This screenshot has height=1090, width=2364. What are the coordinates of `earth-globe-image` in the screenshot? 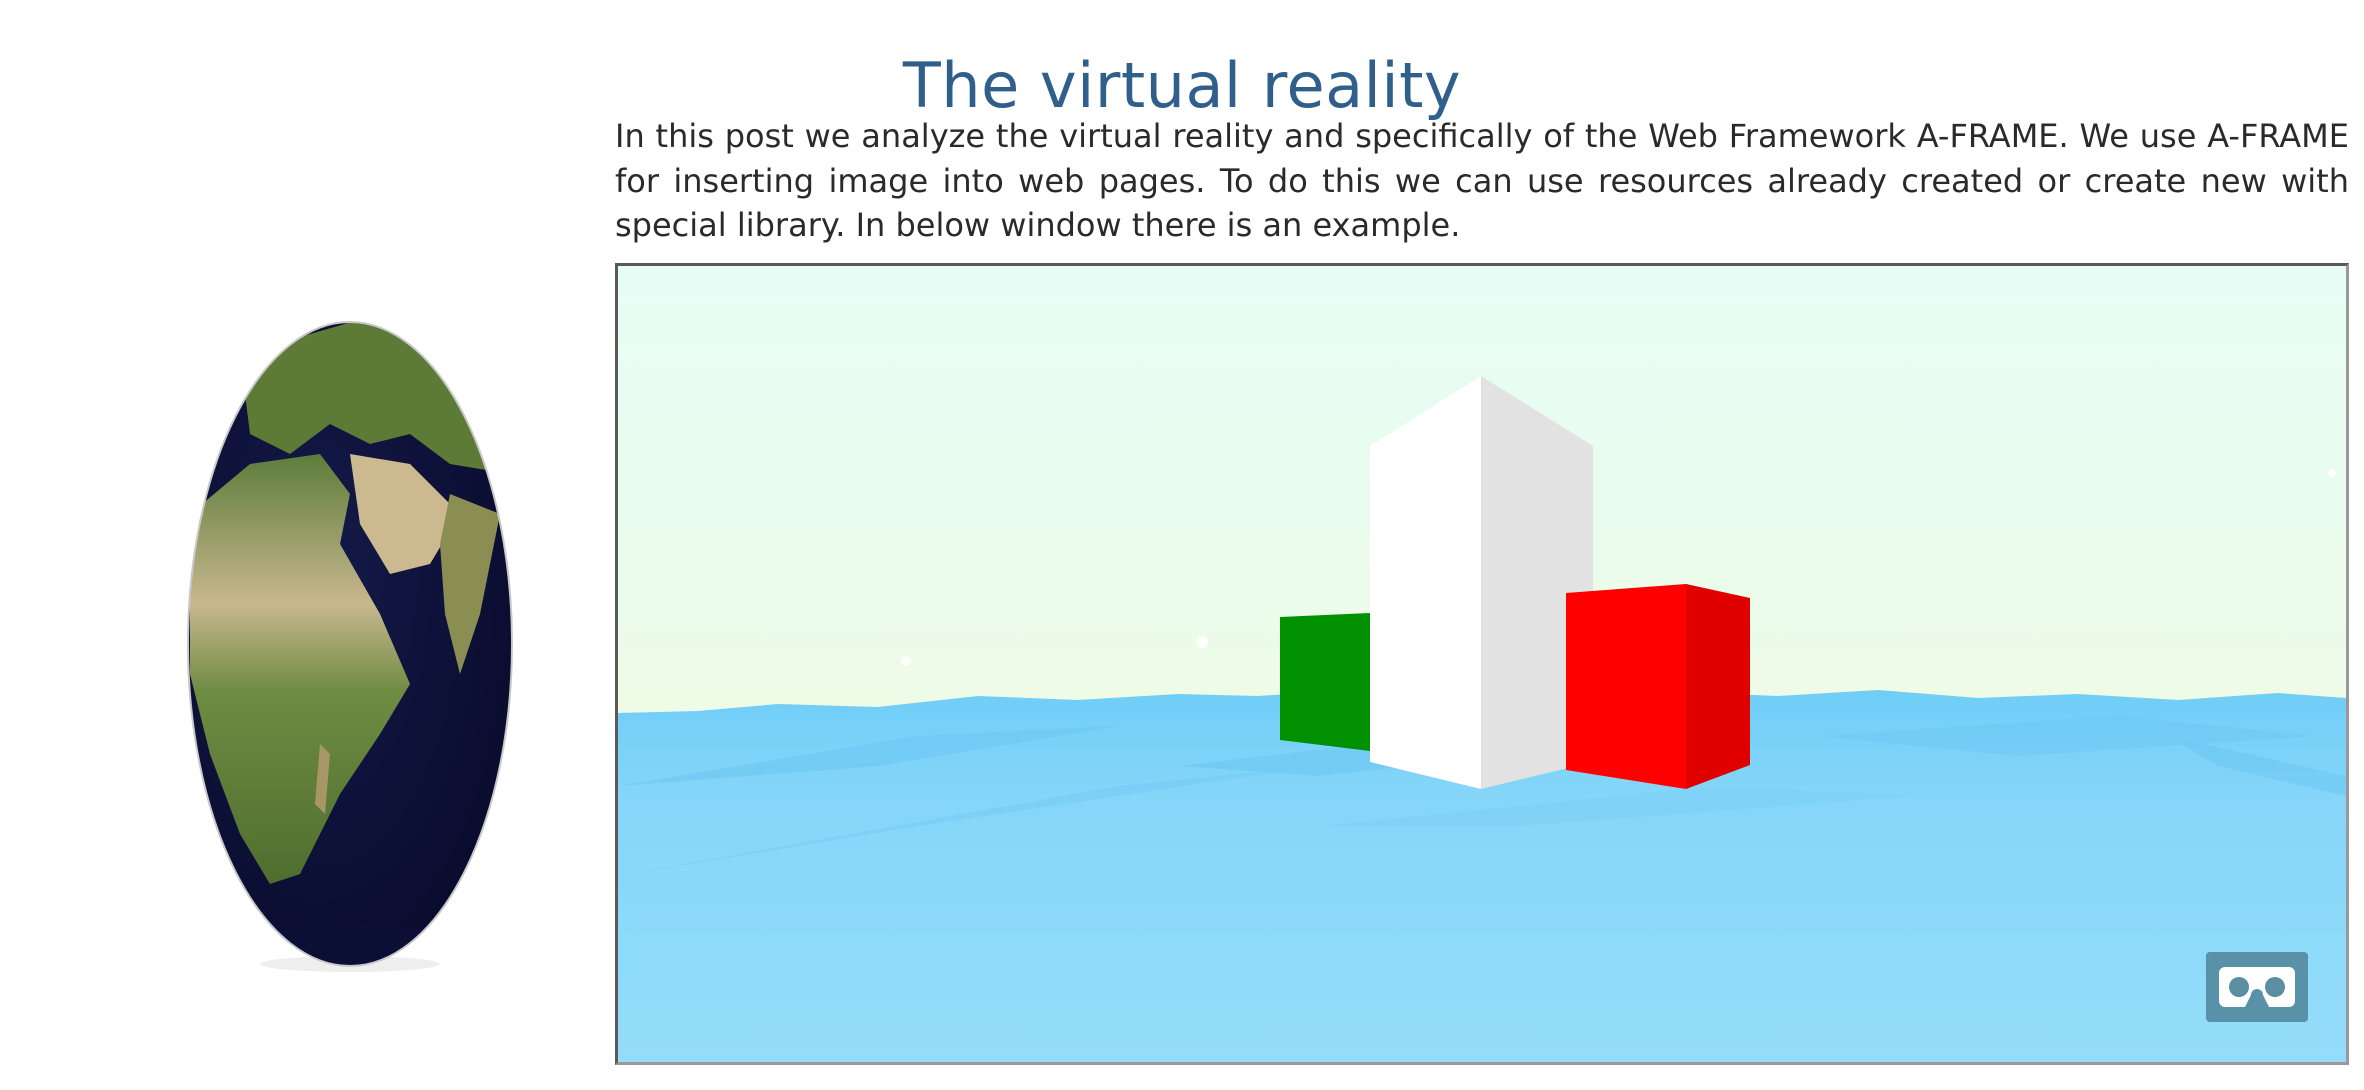 It's located at (350, 644).